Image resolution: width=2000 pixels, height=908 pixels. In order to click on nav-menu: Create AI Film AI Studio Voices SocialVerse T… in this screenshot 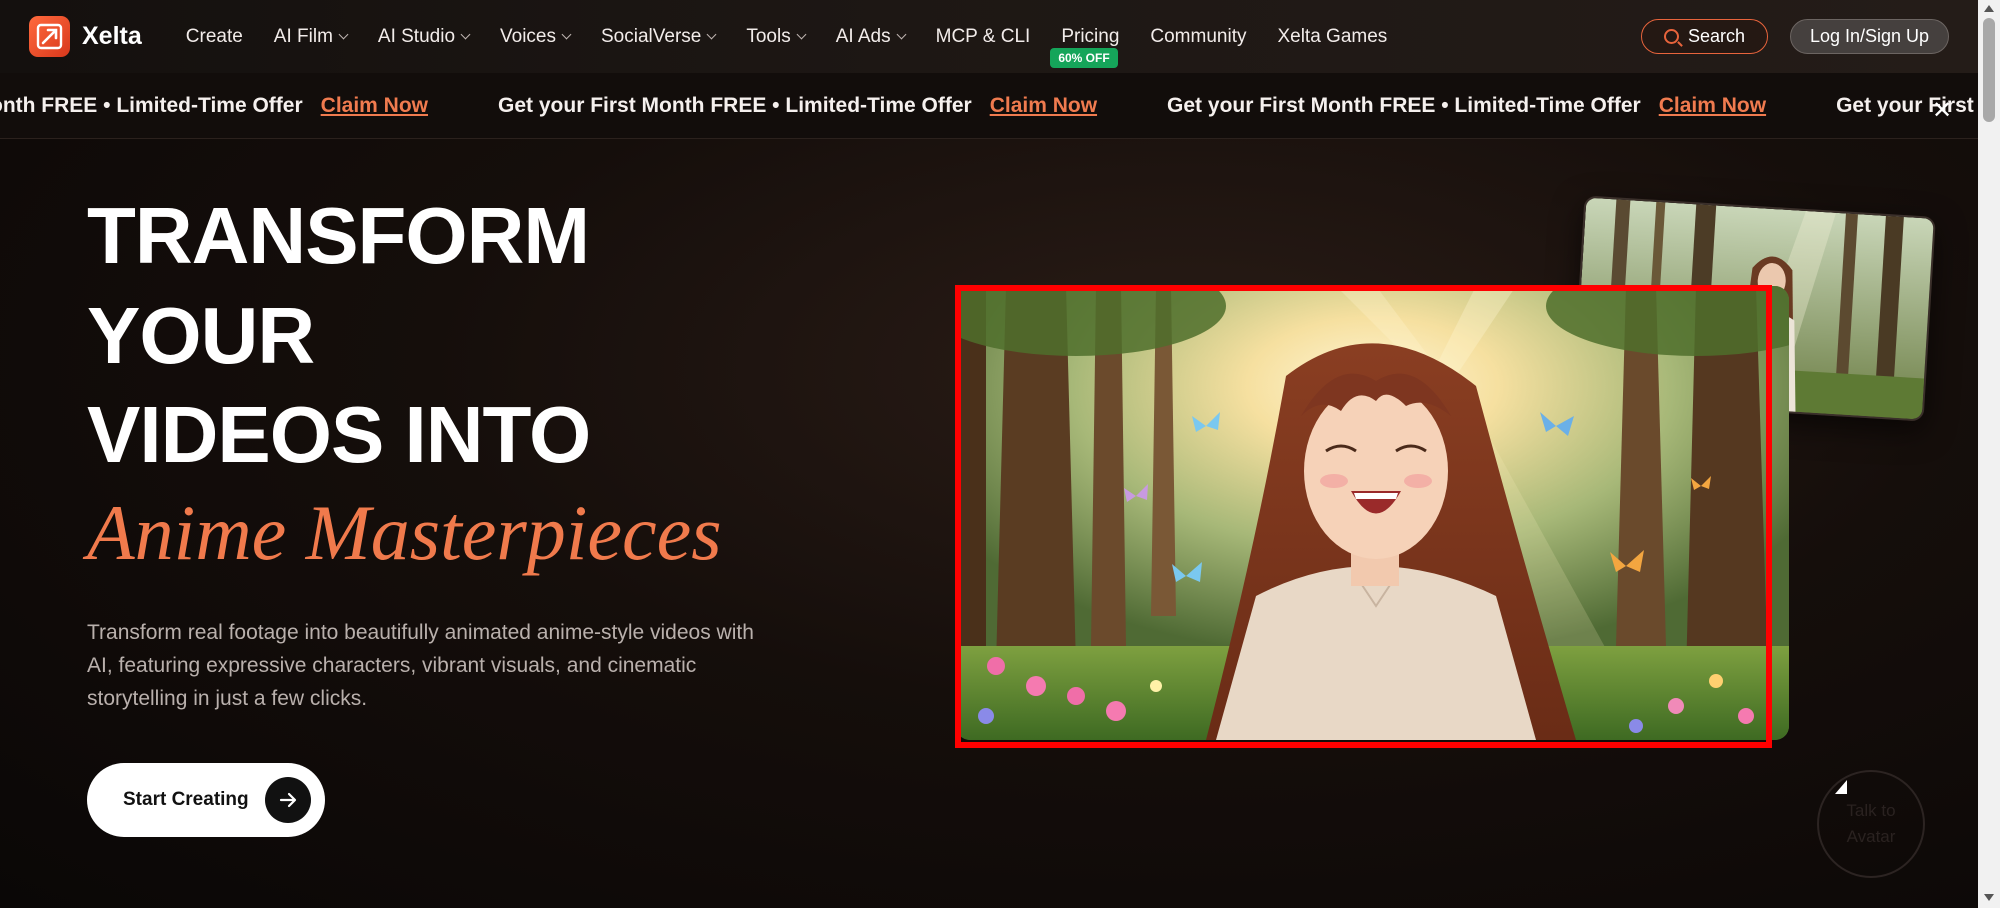, I will do `click(802, 36)`.